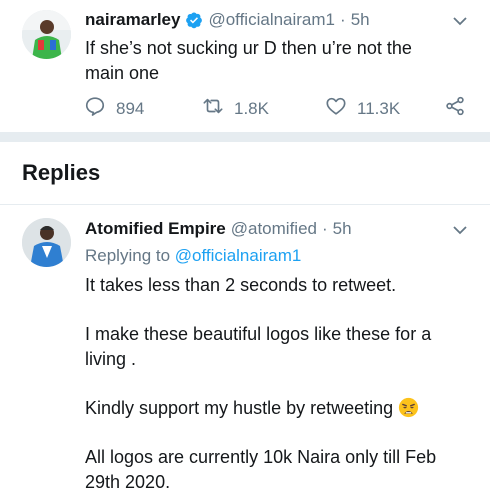 The height and width of the screenshot is (501, 490). I want to click on verified-badge-icon, so click(194, 20).